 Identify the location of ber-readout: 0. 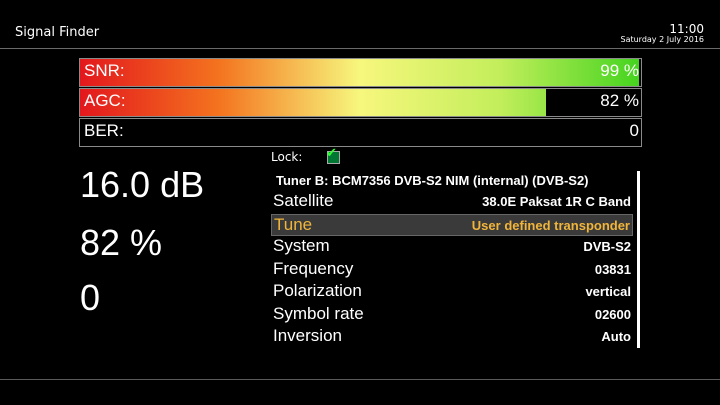
(90, 297).